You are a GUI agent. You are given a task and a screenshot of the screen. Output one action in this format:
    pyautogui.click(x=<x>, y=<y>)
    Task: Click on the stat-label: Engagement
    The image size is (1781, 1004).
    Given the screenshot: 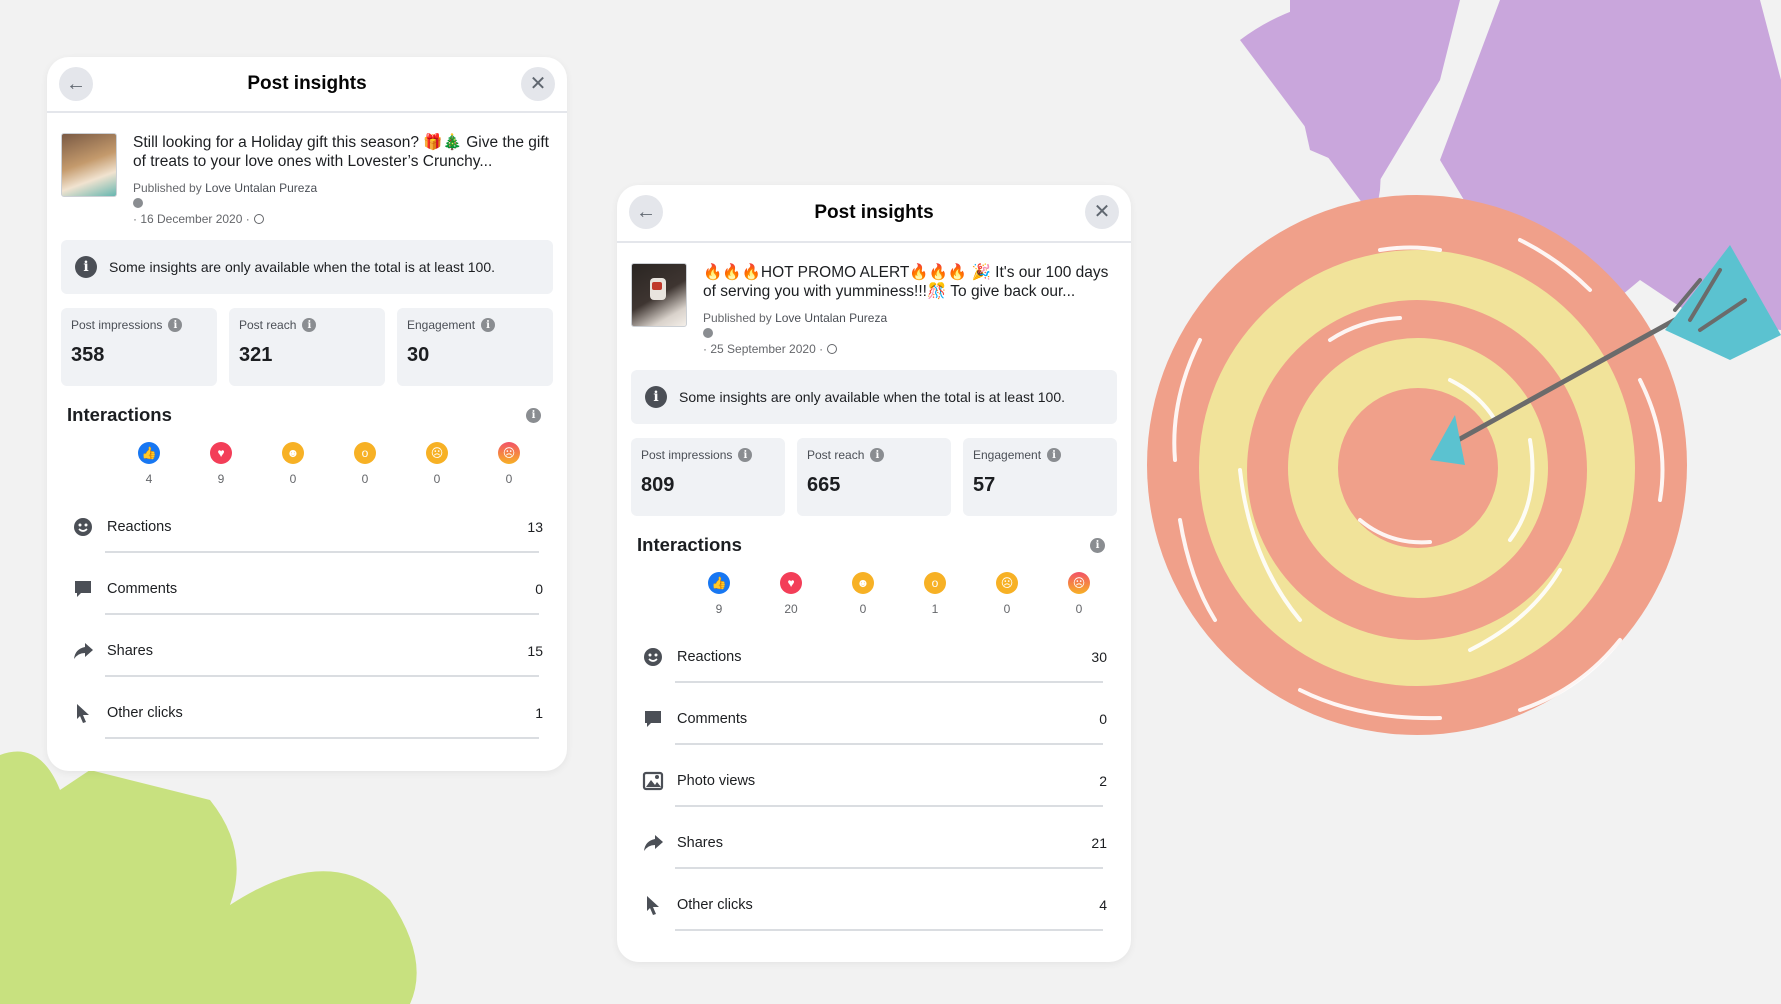 What is the action you would take?
    pyautogui.click(x=441, y=325)
    